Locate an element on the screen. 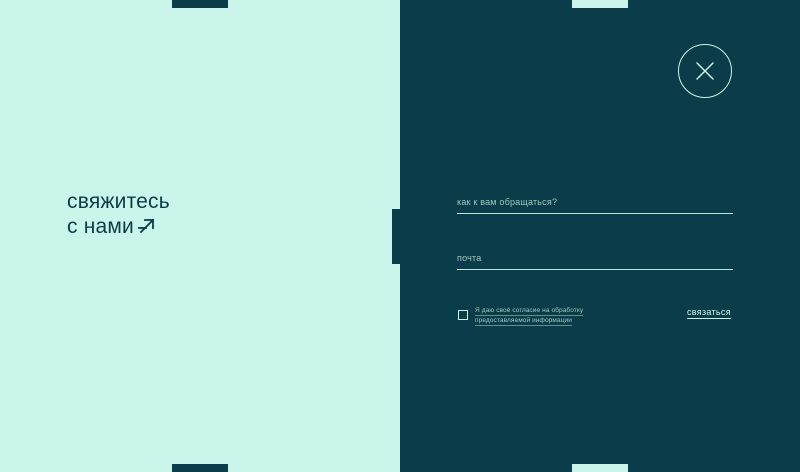 The height and width of the screenshot is (472, 800). email-field-wrapper is located at coordinates (595, 259).